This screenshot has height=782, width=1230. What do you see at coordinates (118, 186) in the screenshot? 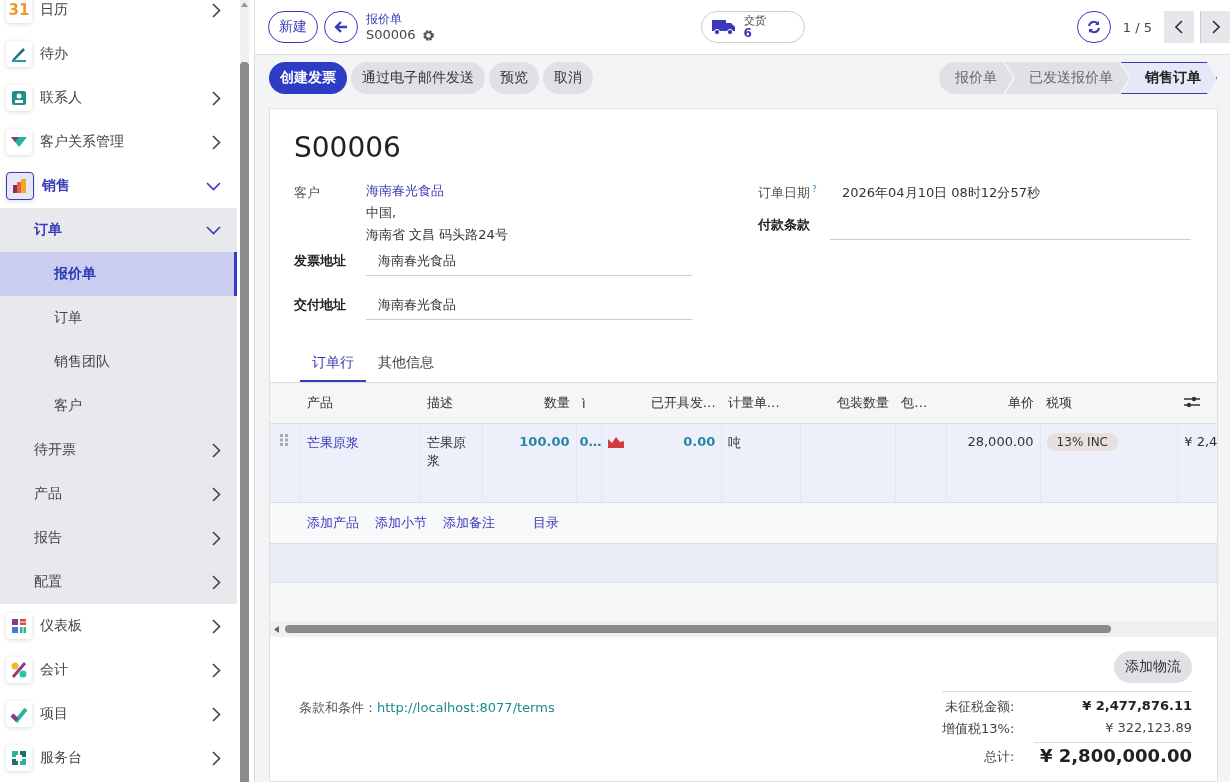
I see `app-menu-item: 销售` at bounding box center [118, 186].